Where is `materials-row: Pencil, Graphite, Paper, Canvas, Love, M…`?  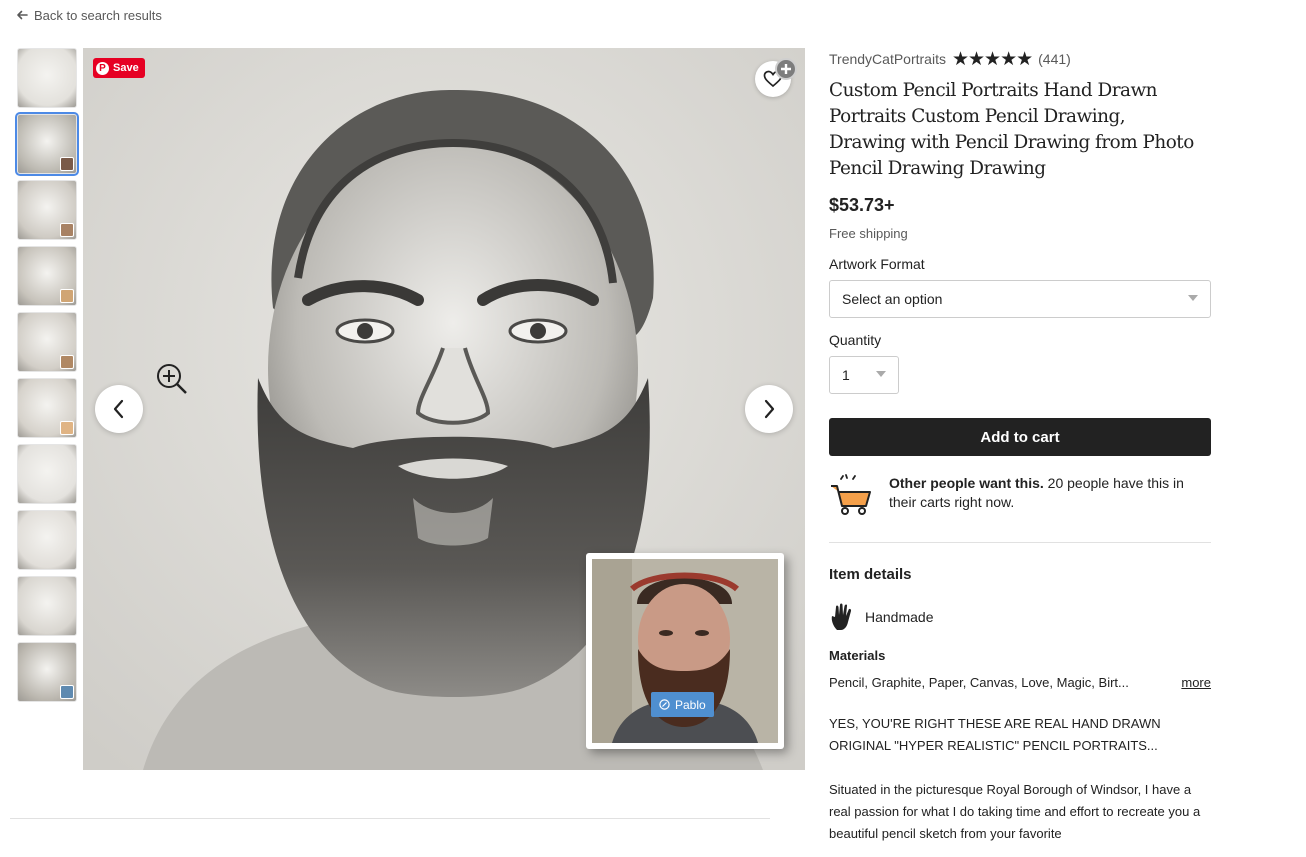
materials-row: Pencil, Graphite, Paper, Canvas, Love, M… is located at coordinates (1020, 682).